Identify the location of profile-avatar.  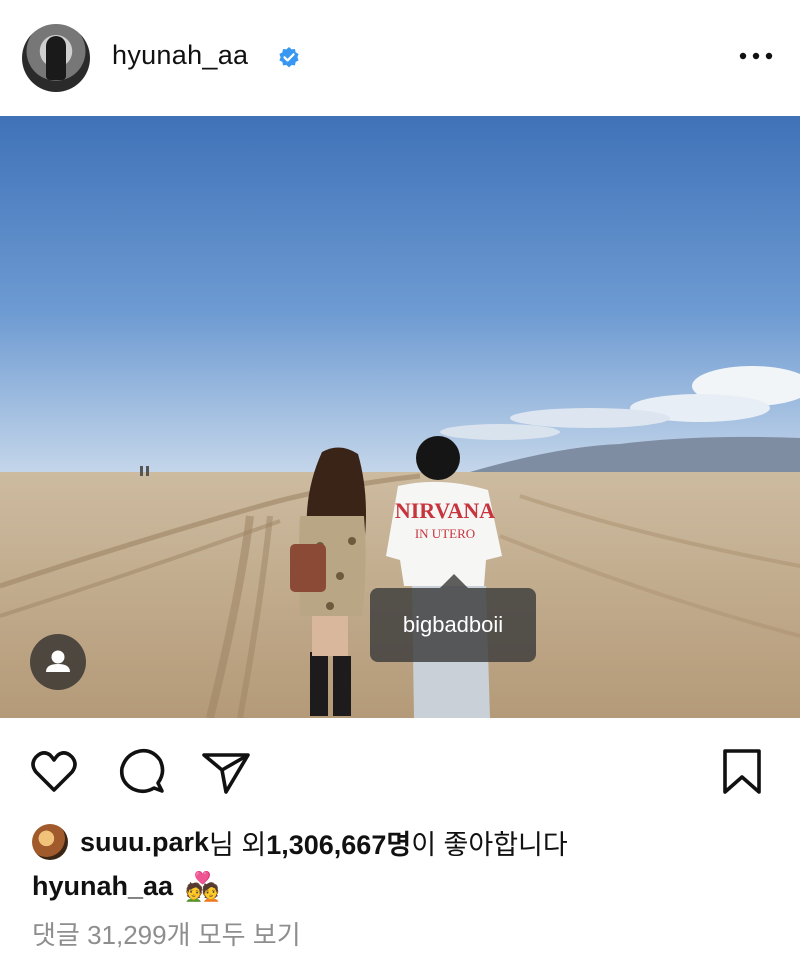
(56, 58).